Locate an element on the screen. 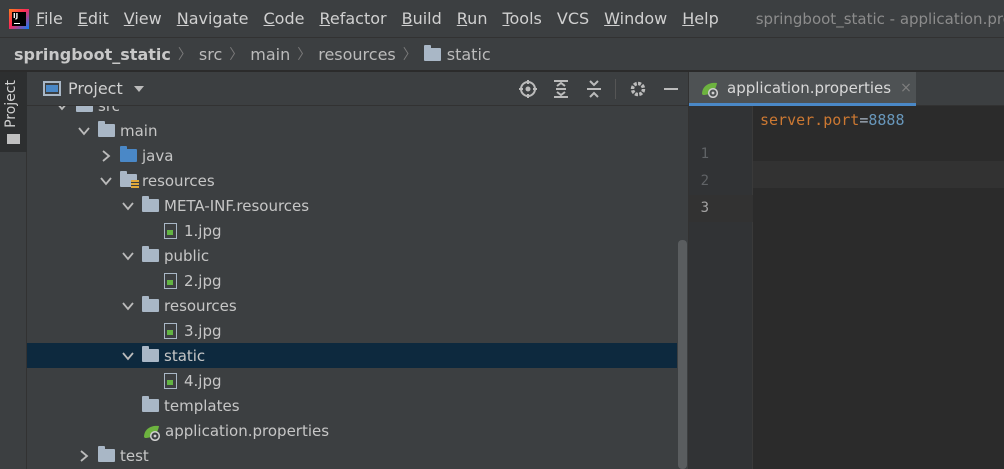  breadcrumb-project: springboot_static is located at coordinates (92, 54).